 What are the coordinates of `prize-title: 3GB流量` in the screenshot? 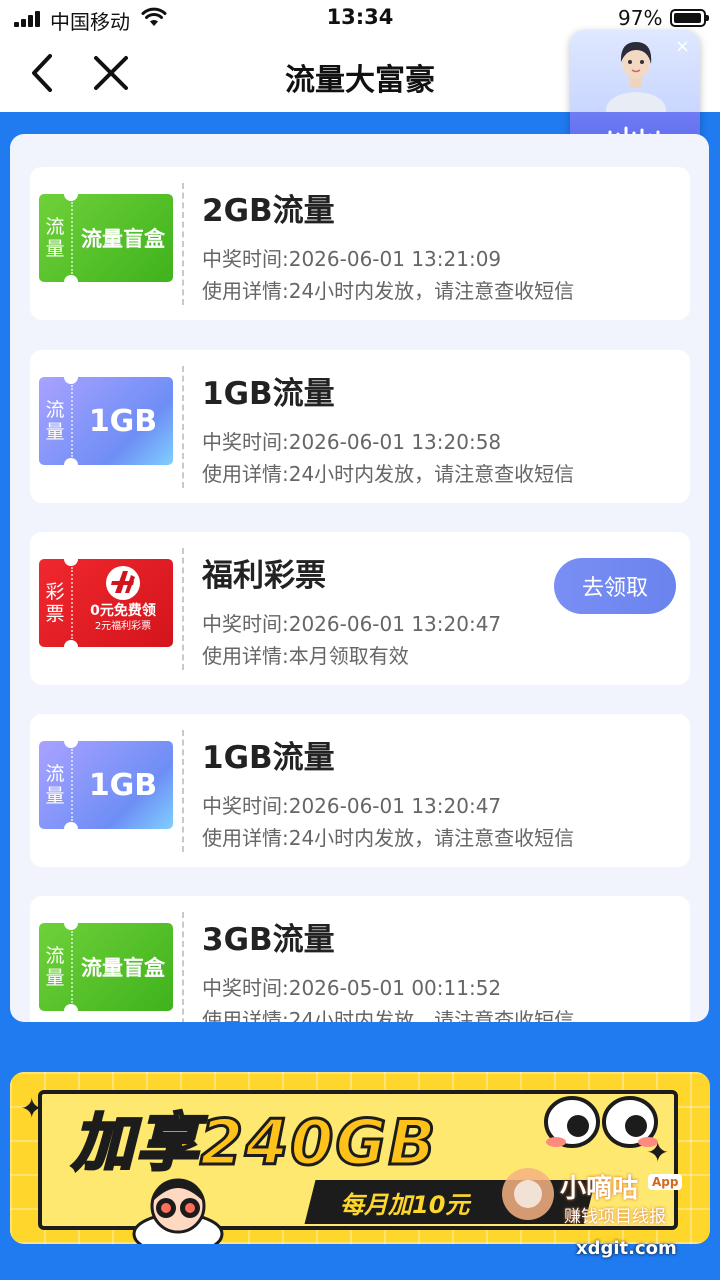 It's located at (268, 940).